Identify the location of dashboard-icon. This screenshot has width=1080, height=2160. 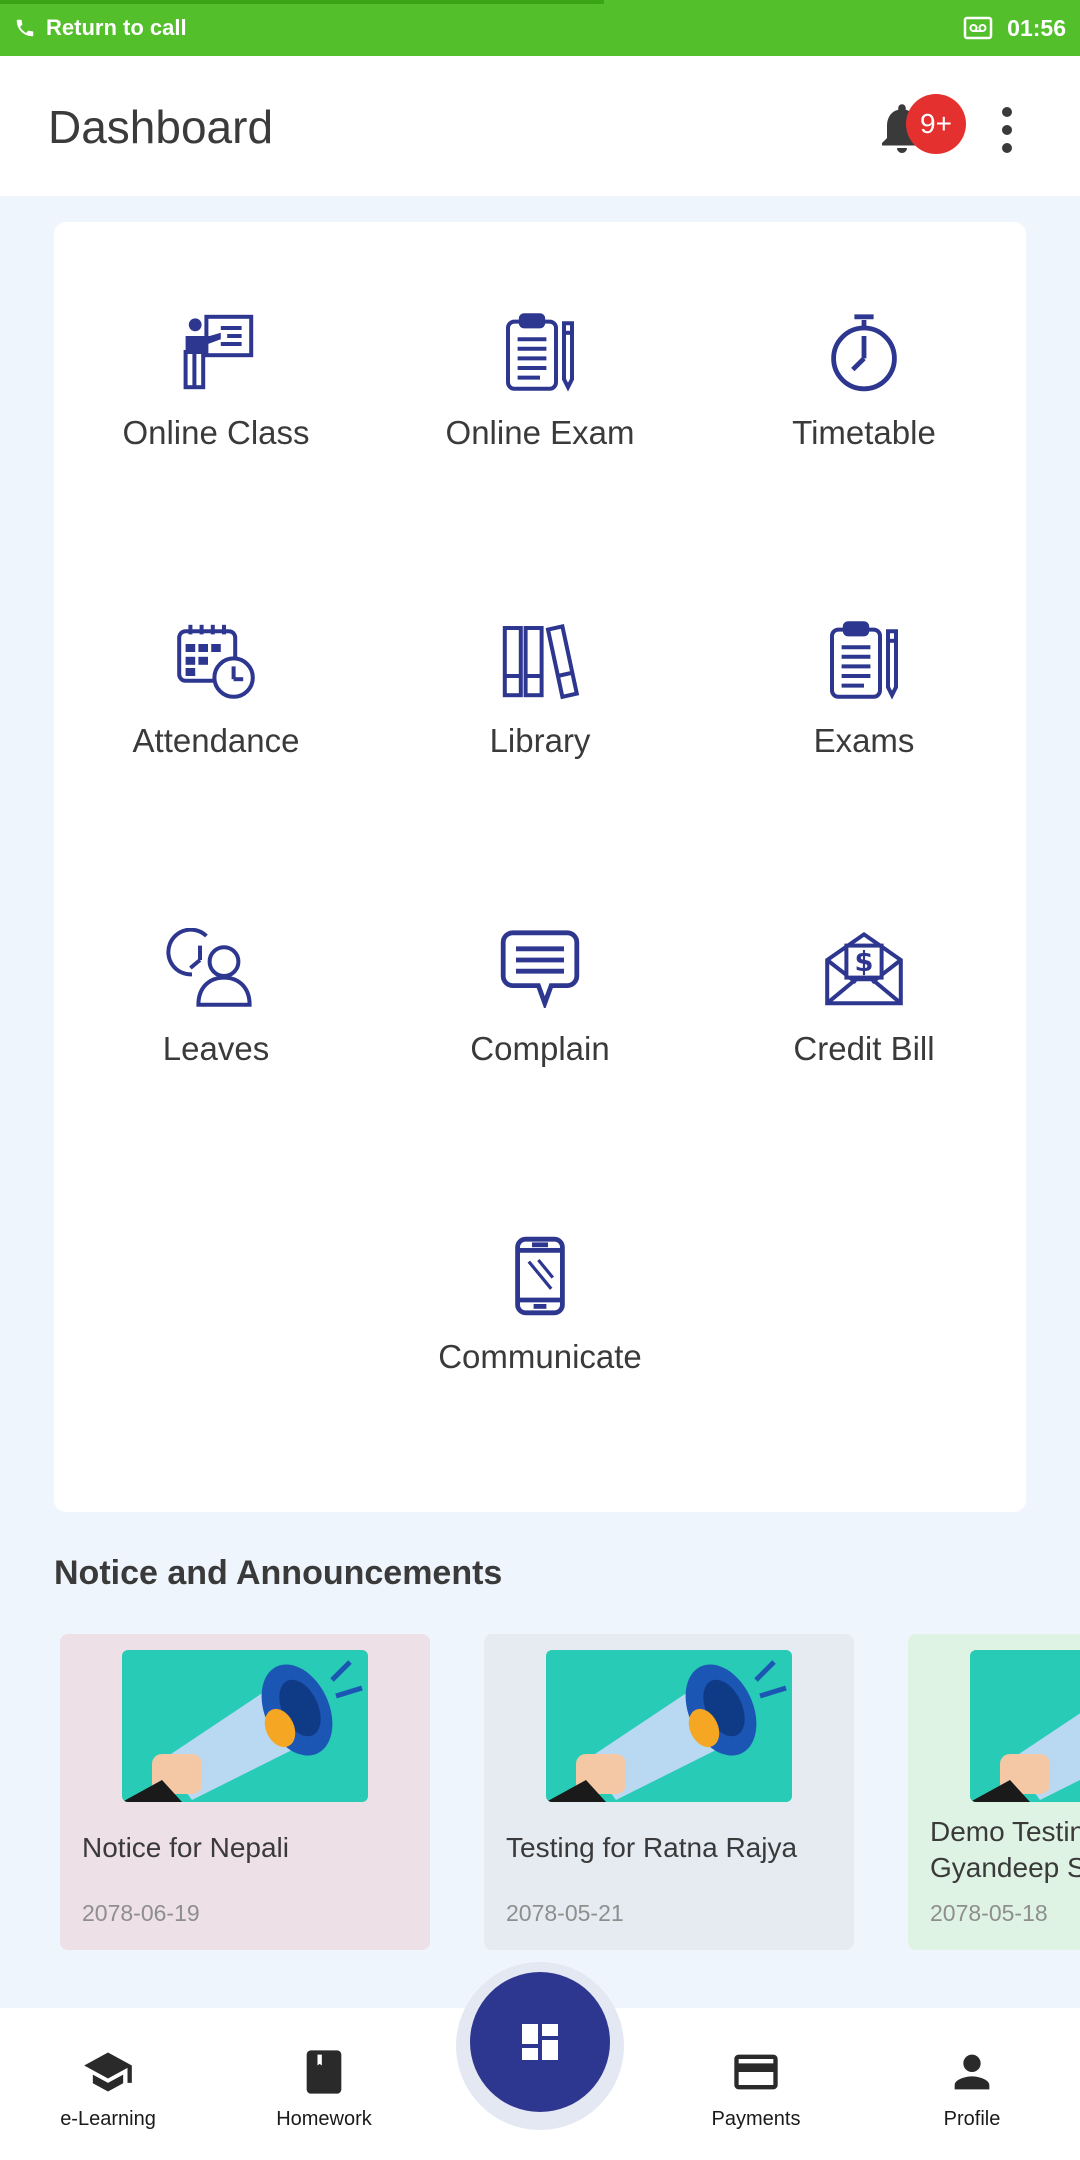
(540, 2042).